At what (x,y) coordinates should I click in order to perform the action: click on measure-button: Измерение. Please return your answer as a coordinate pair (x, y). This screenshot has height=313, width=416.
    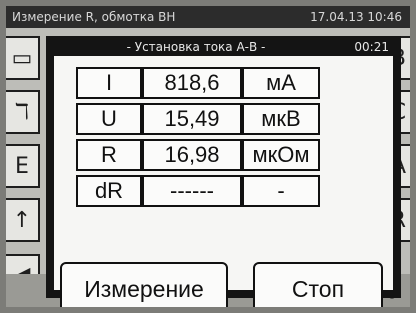
    Looking at the image, I should click on (144, 284).